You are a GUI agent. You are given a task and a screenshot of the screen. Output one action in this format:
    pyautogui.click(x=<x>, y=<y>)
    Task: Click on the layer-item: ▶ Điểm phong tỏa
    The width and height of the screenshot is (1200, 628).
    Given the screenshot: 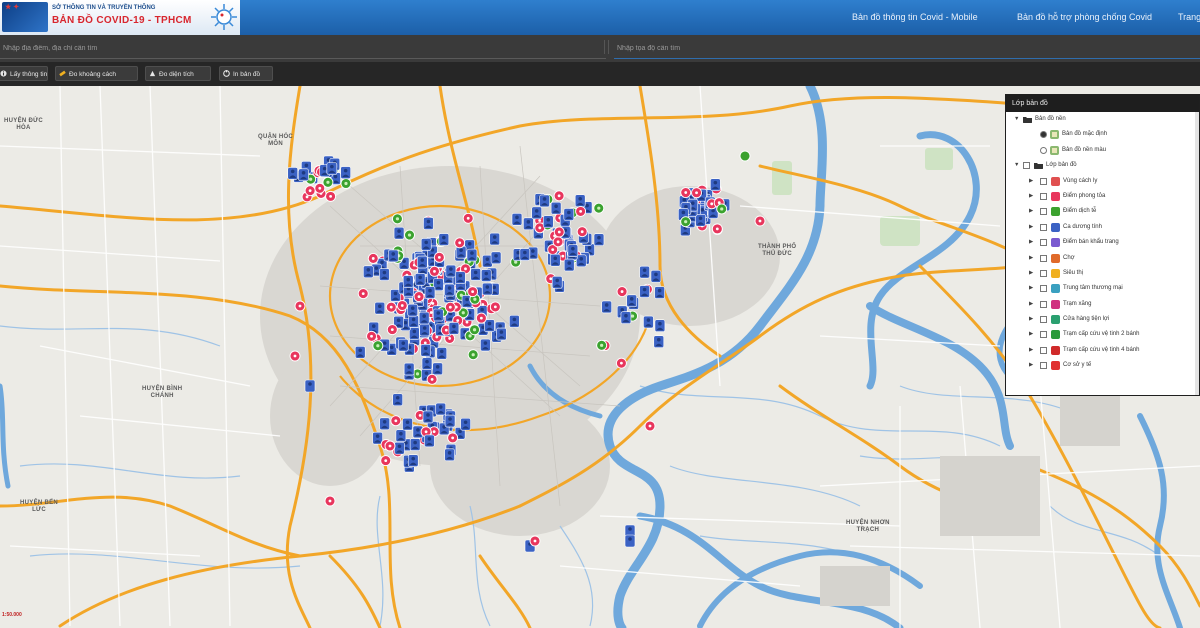 What is the action you would take?
    pyautogui.click(x=1102, y=196)
    